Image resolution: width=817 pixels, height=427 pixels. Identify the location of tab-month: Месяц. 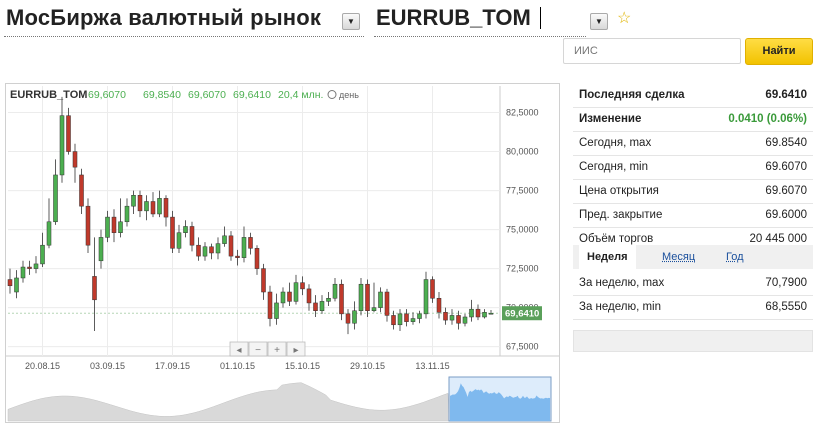
(678, 257).